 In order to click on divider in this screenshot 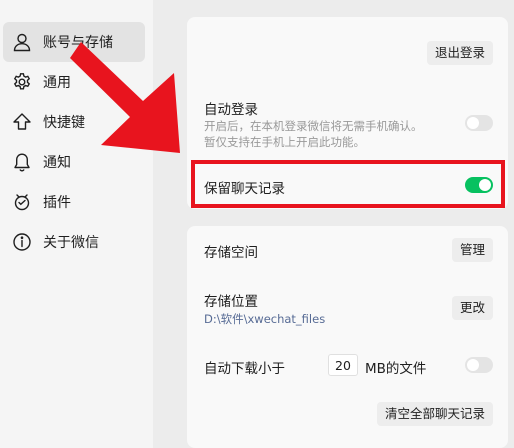, I will do `click(348, 161)`.